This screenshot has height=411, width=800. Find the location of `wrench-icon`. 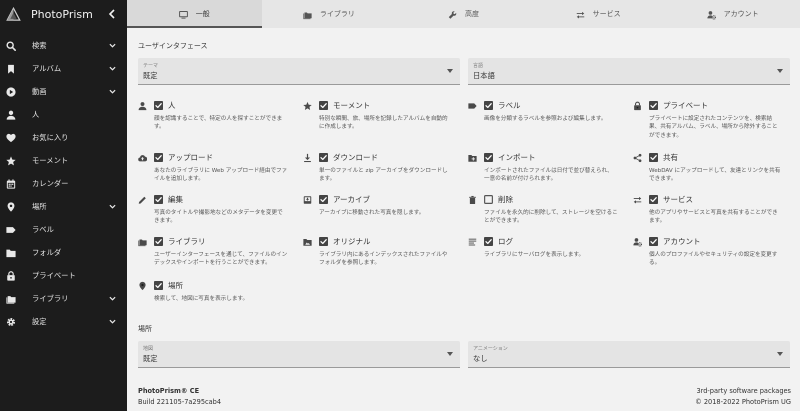

wrench-icon is located at coordinates (452, 14).